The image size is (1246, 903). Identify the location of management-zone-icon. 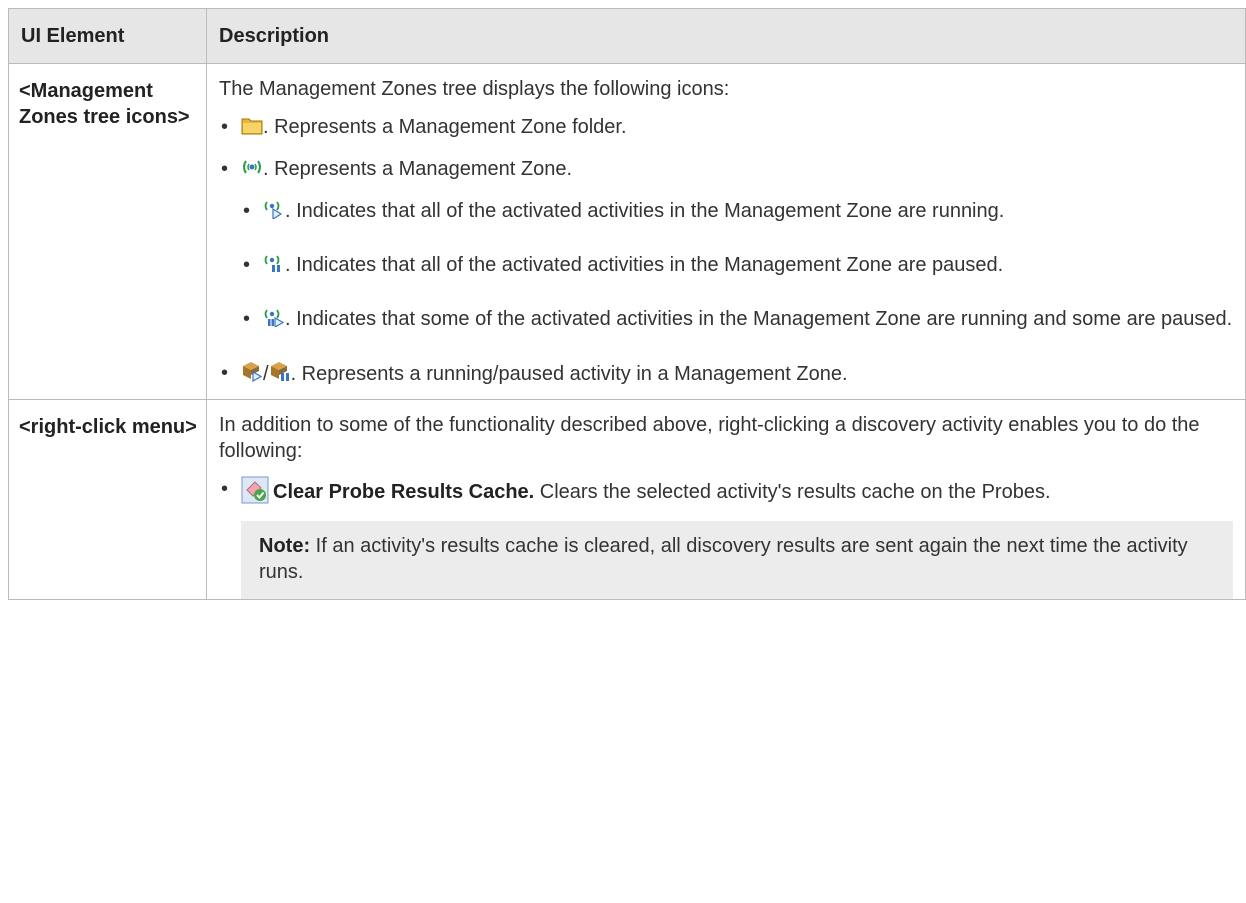
(252, 170).